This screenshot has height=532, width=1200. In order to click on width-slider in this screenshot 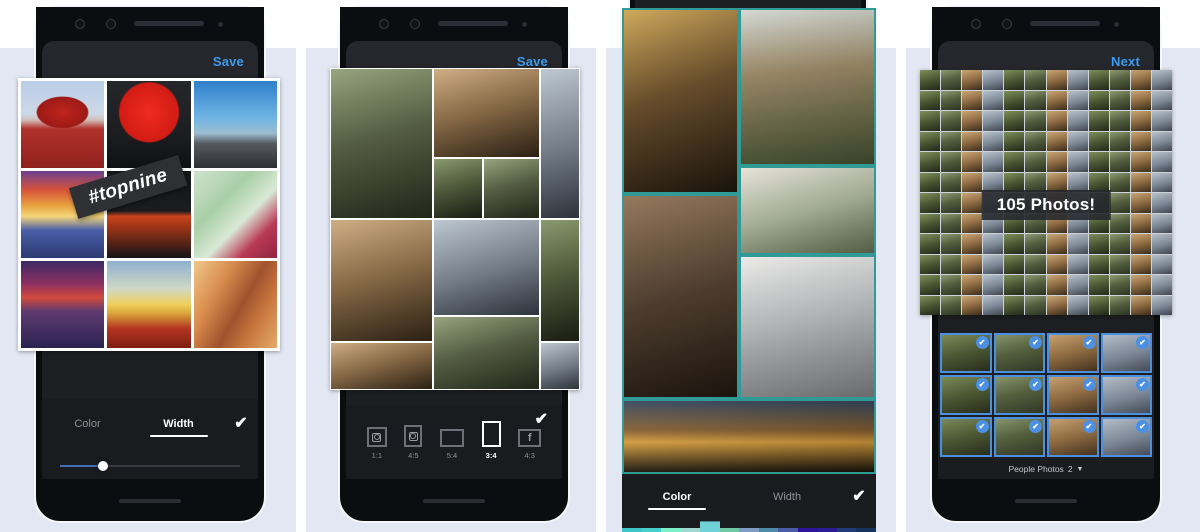, I will do `click(150, 466)`.